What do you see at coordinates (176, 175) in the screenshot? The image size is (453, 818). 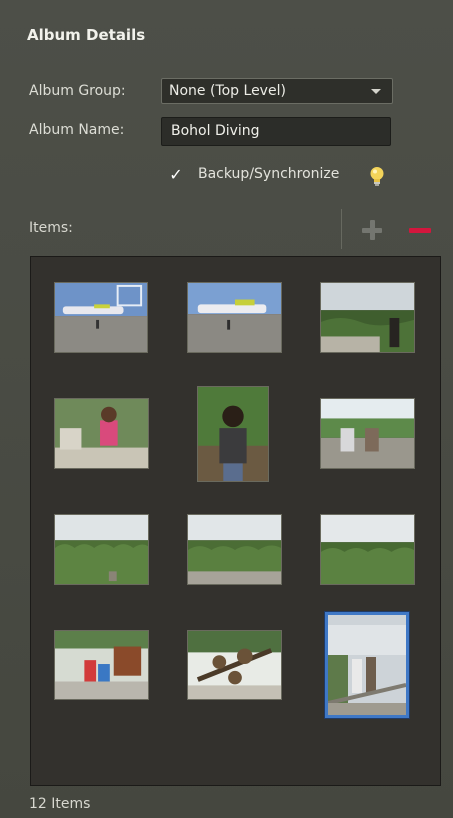 I see `backup-checkbox: ✓` at bounding box center [176, 175].